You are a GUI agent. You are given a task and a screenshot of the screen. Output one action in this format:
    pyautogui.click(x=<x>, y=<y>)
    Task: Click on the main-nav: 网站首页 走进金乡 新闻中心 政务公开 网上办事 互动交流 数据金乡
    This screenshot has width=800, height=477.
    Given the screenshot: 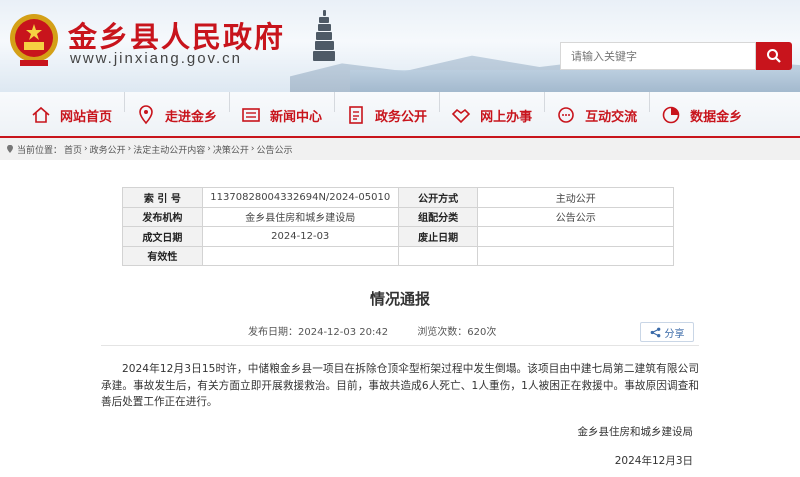 What is the action you would take?
    pyautogui.click(x=400, y=115)
    